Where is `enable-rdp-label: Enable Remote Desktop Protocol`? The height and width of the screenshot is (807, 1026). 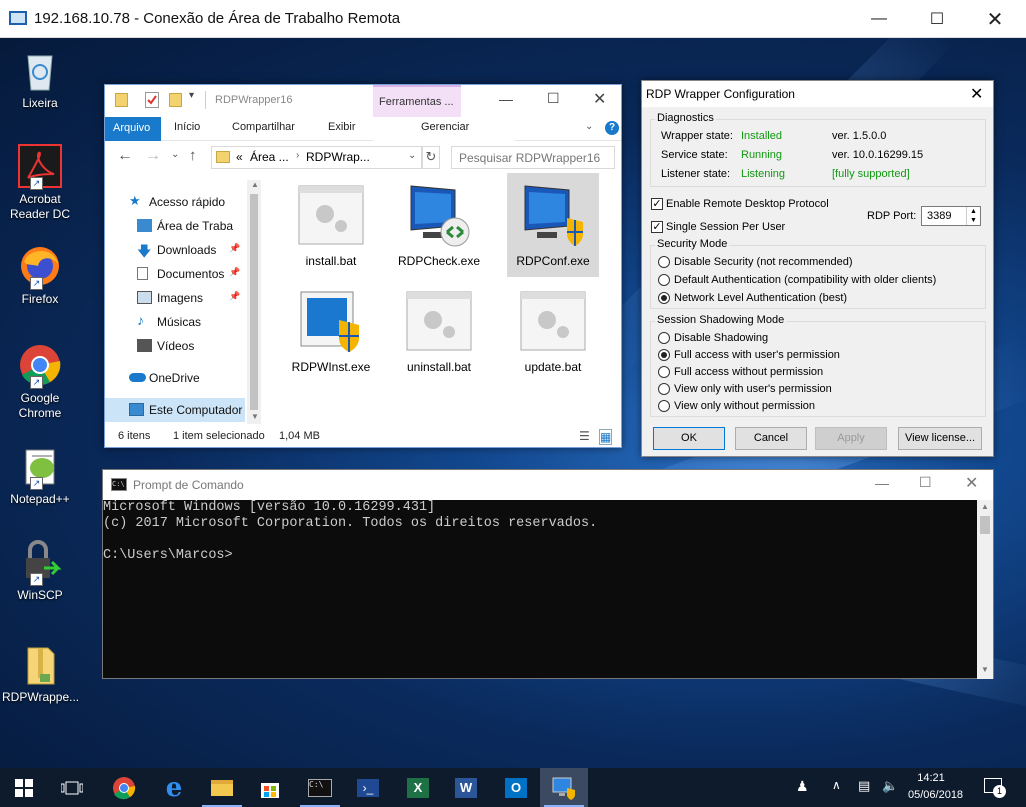 enable-rdp-label: Enable Remote Desktop Protocol is located at coordinates (747, 204).